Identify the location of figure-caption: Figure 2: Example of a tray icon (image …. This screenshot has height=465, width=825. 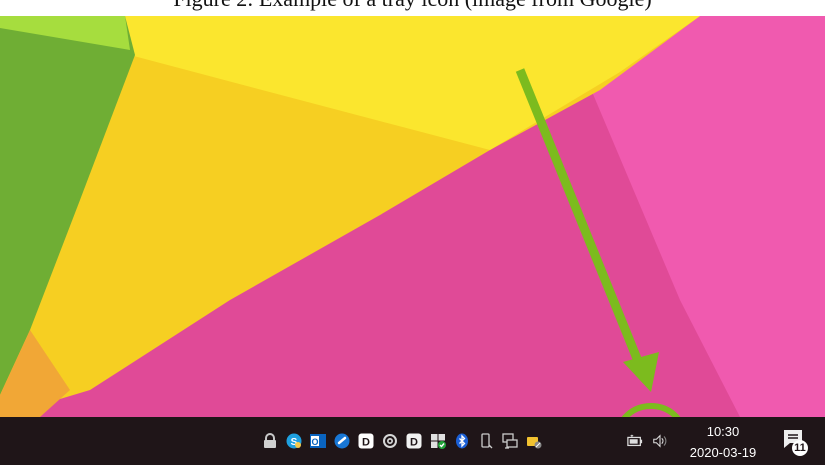
(412, 8).